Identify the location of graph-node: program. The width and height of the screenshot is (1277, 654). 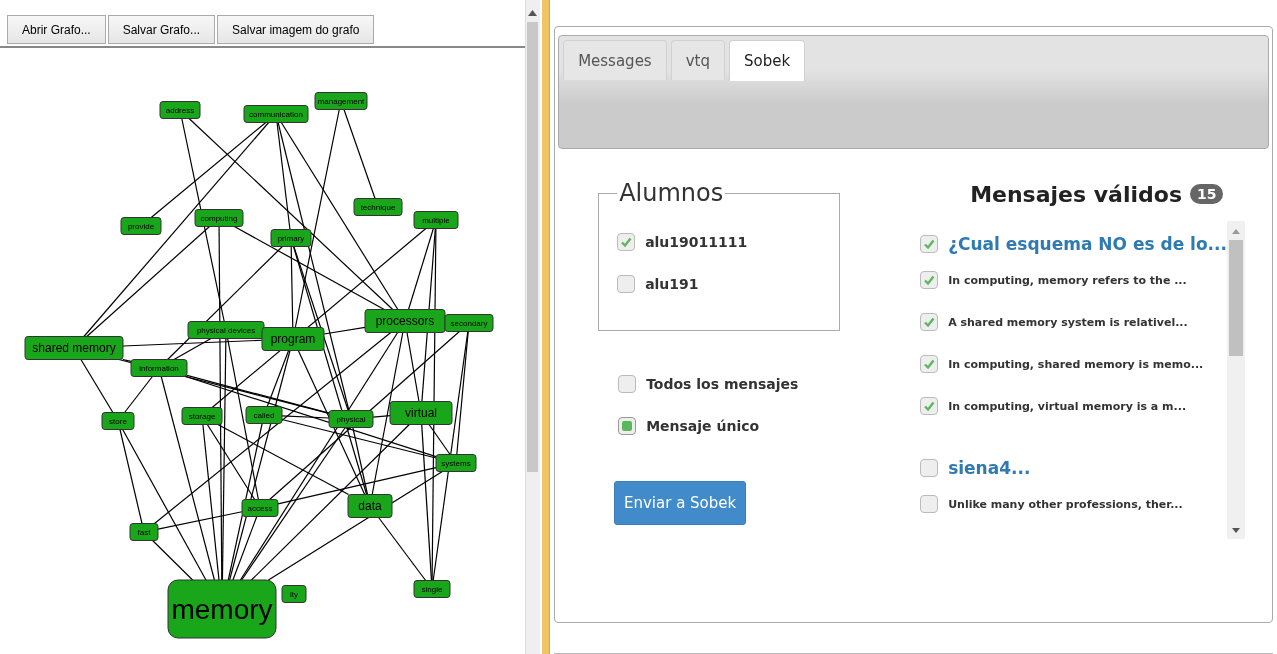
(293, 339).